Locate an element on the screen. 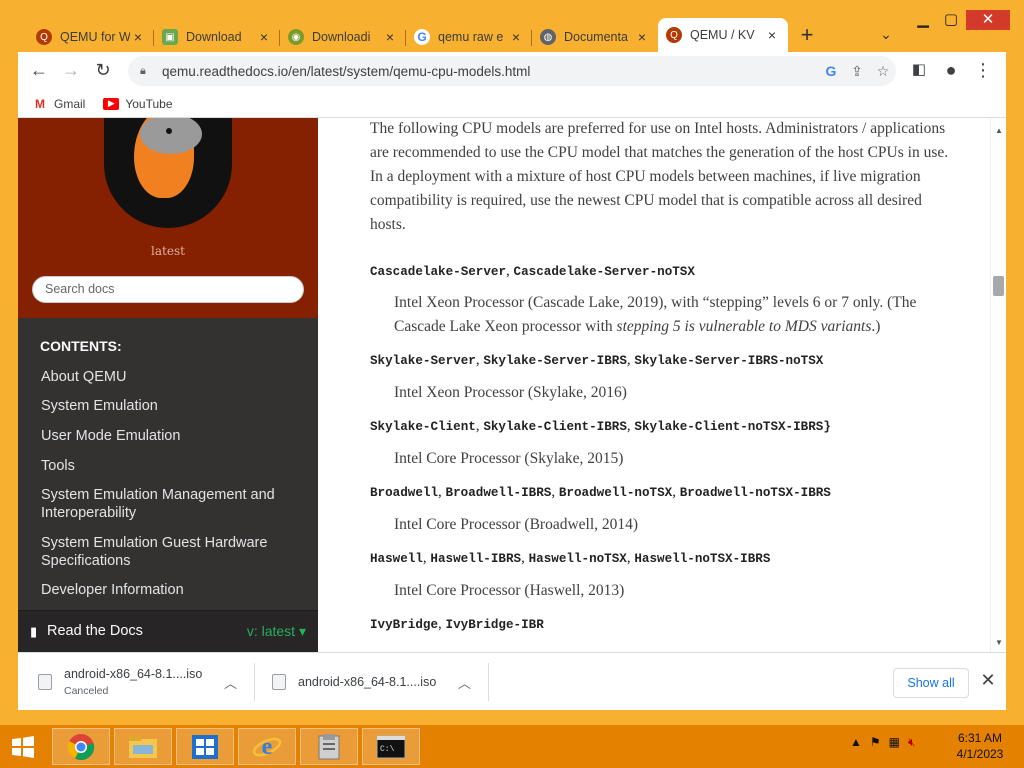 The height and width of the screenshot is (768, 1024). tab-qemu-kvm: Q QEMU / KV × is located at coordinates (723, 35).